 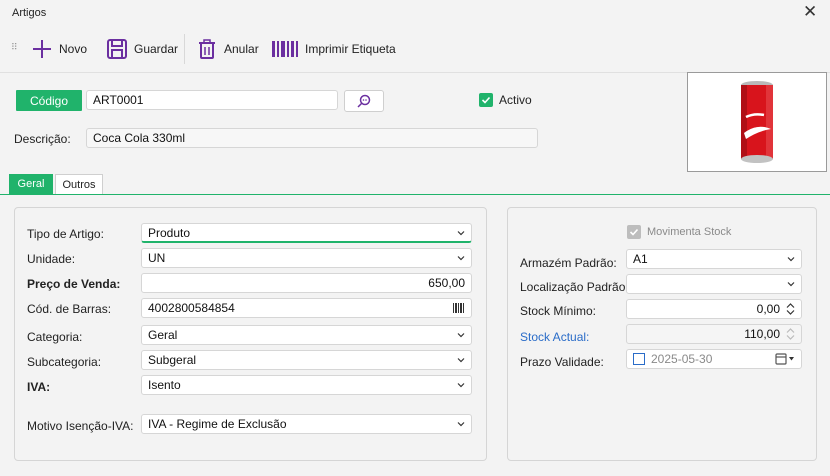 I want to click on subcategoria-label: Subcategoria:, so click(x=64, y=362).